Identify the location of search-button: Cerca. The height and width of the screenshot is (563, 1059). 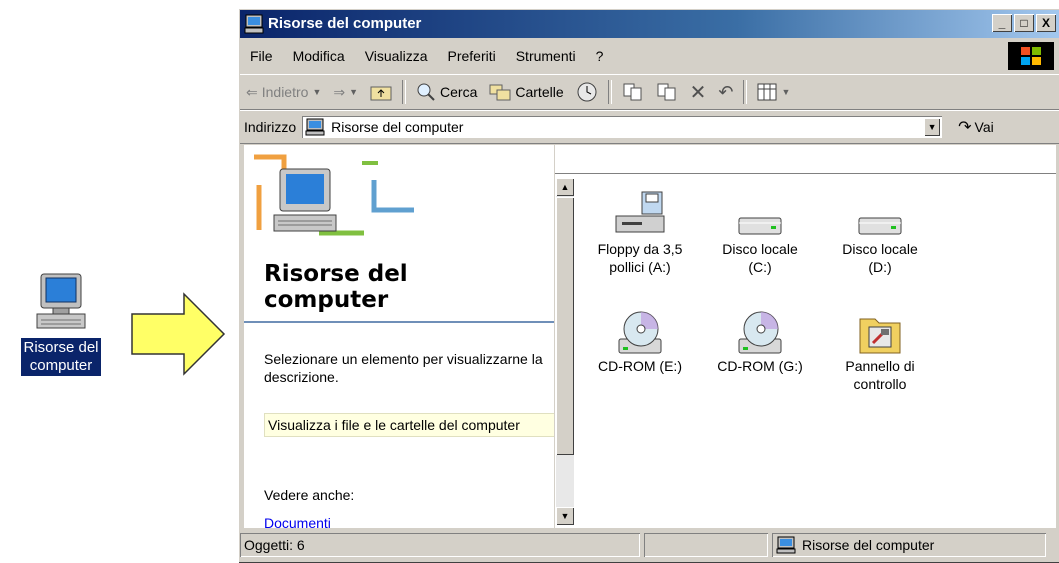
(446, 92).